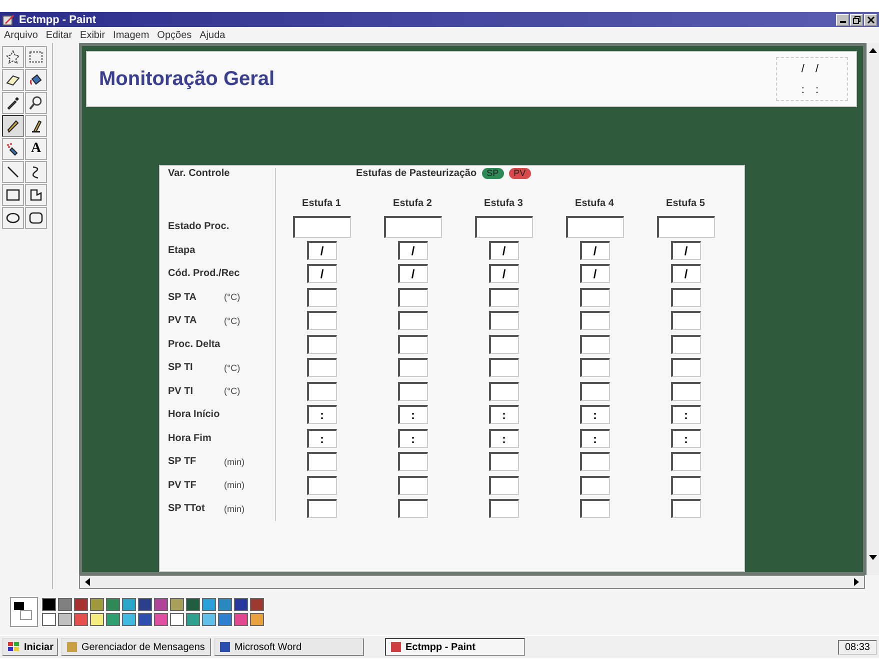 The height and width of the screenshot is (666, 879). I want to click on menu-item: Ajuda, so click(213, 35).